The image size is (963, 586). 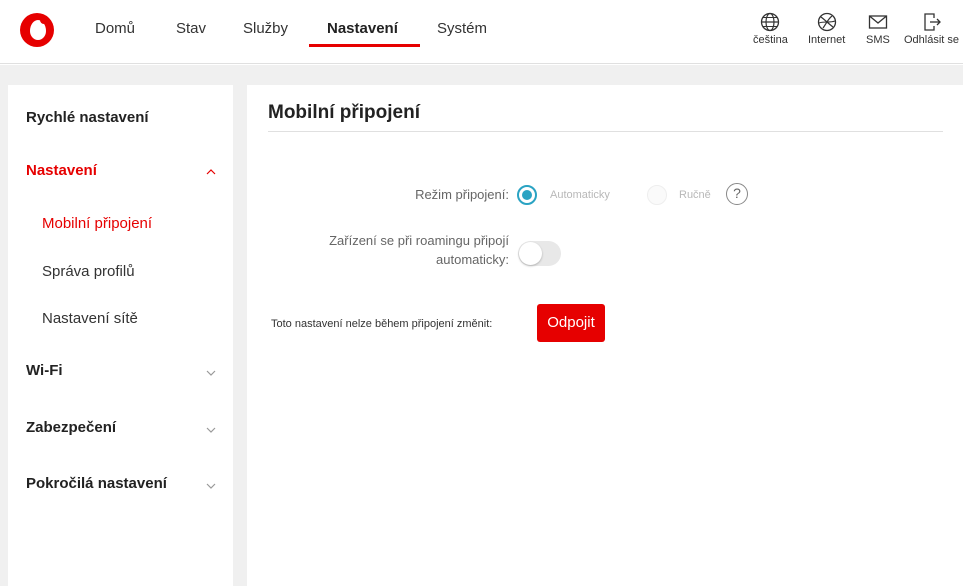 What do you see at coordinates (88, 271) in the screenshot?
I see `sidebar-subitem-profile-management: Správa profilů` at bounding box center [88, 271].